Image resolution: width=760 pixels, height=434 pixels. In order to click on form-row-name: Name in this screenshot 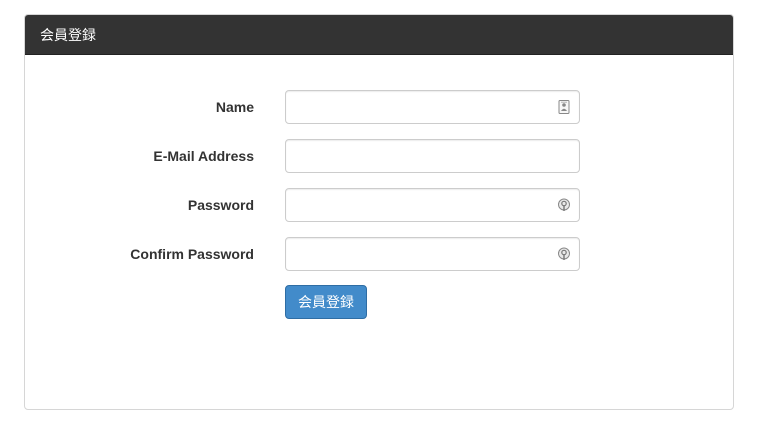, I will do `click(379, 107)`.